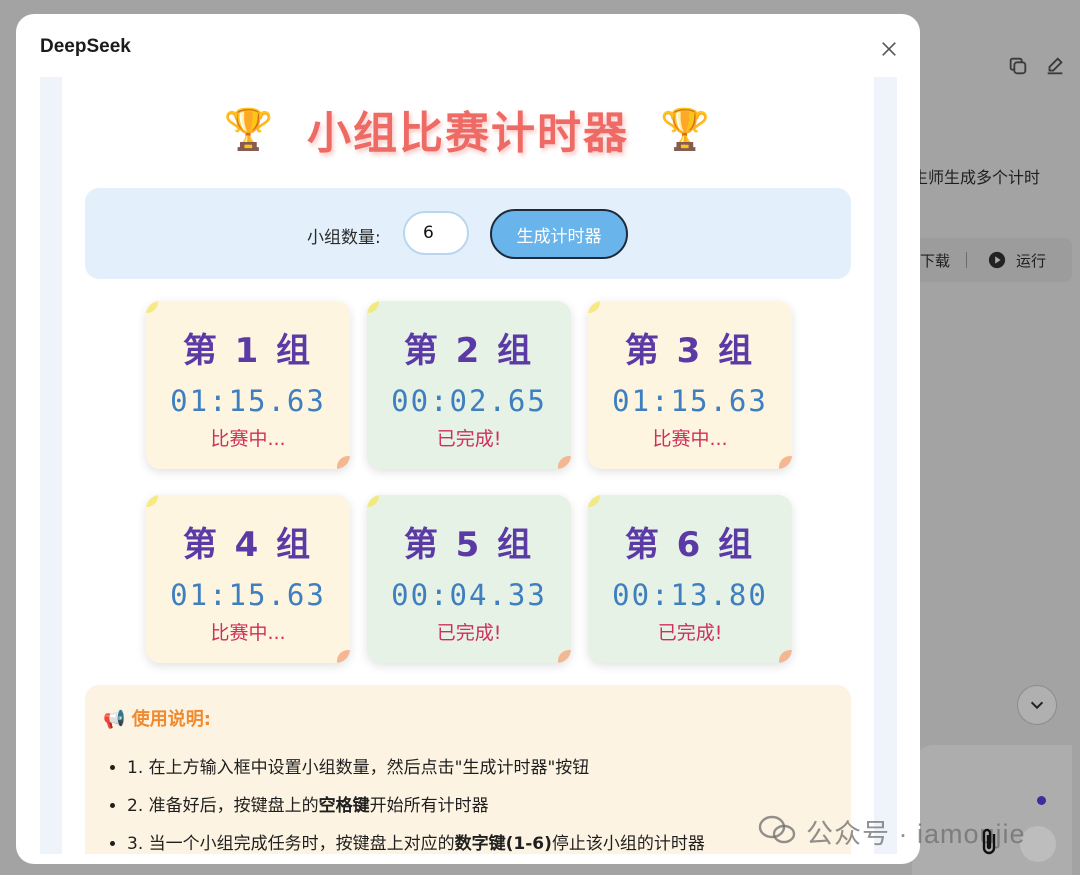 The height and width of the screenshot is (875, 1080). I want to click on run-button: 运行, so click(1031, 260).